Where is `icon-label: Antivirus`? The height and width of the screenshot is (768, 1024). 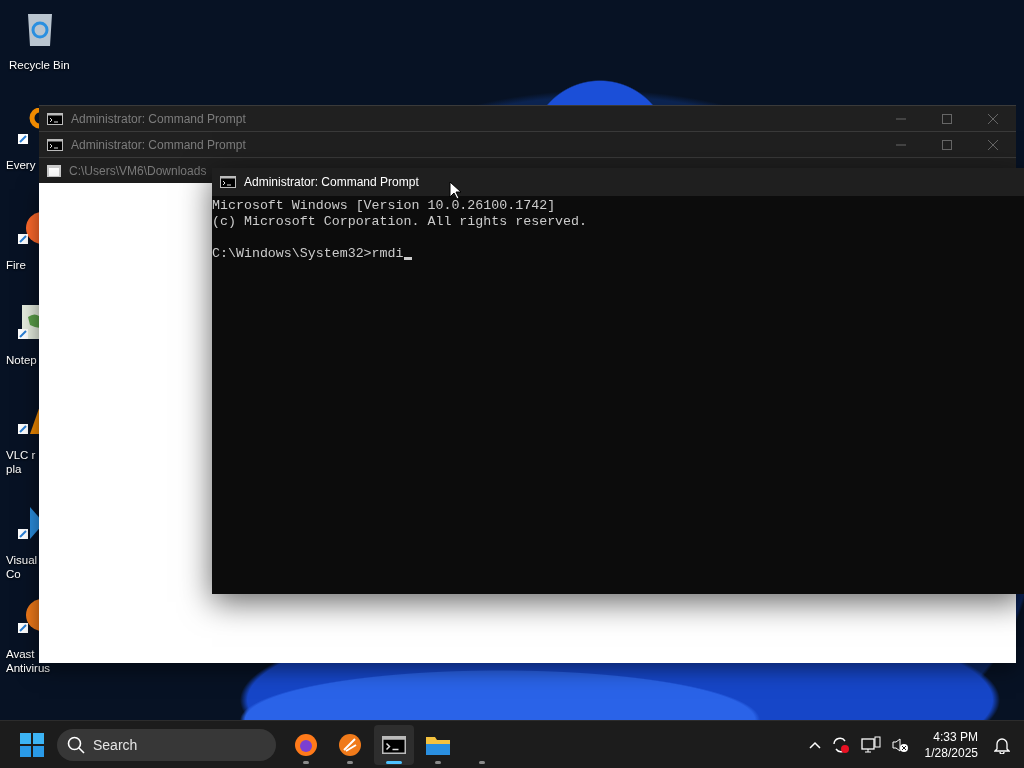
icon-label: Antivirus is located at coordinates (28, 668).